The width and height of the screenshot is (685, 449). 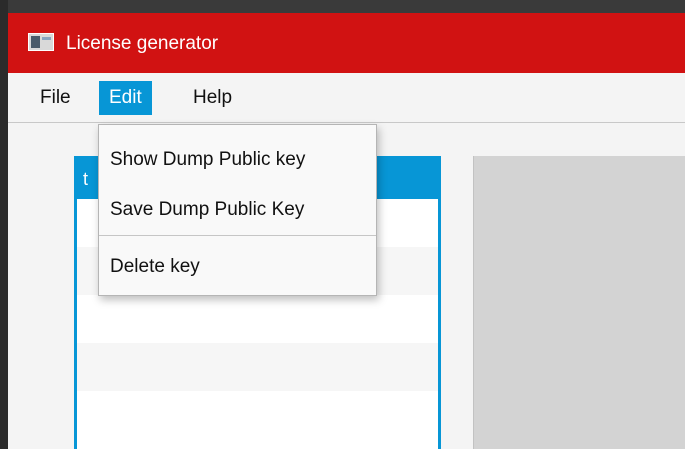 What do you see at coordinates (41, 42) in the screenshot?
I see `application-icon` at bounding box center [41, 42].